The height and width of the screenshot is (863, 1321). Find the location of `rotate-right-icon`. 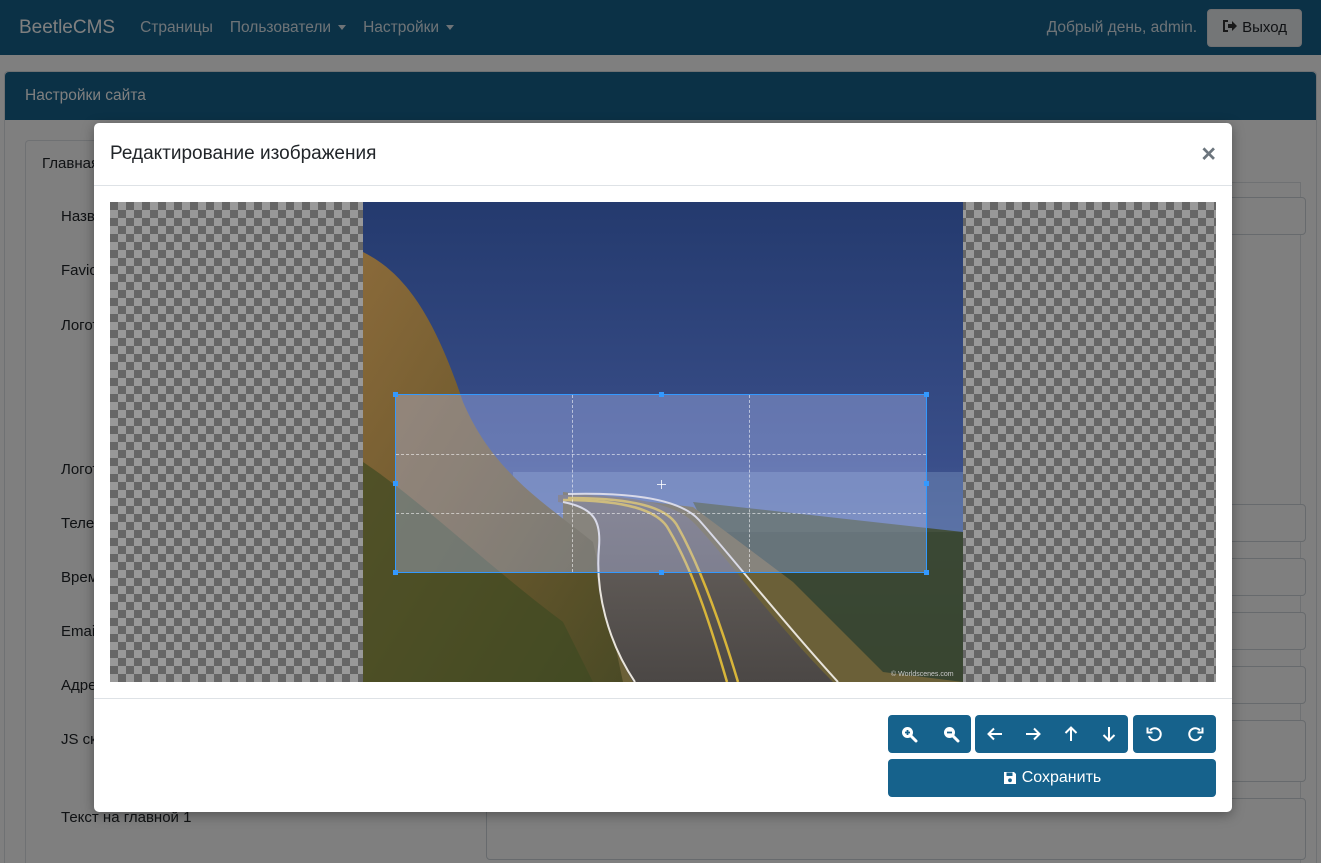

rotate-right-icon is located at coordinates (1196, 733).